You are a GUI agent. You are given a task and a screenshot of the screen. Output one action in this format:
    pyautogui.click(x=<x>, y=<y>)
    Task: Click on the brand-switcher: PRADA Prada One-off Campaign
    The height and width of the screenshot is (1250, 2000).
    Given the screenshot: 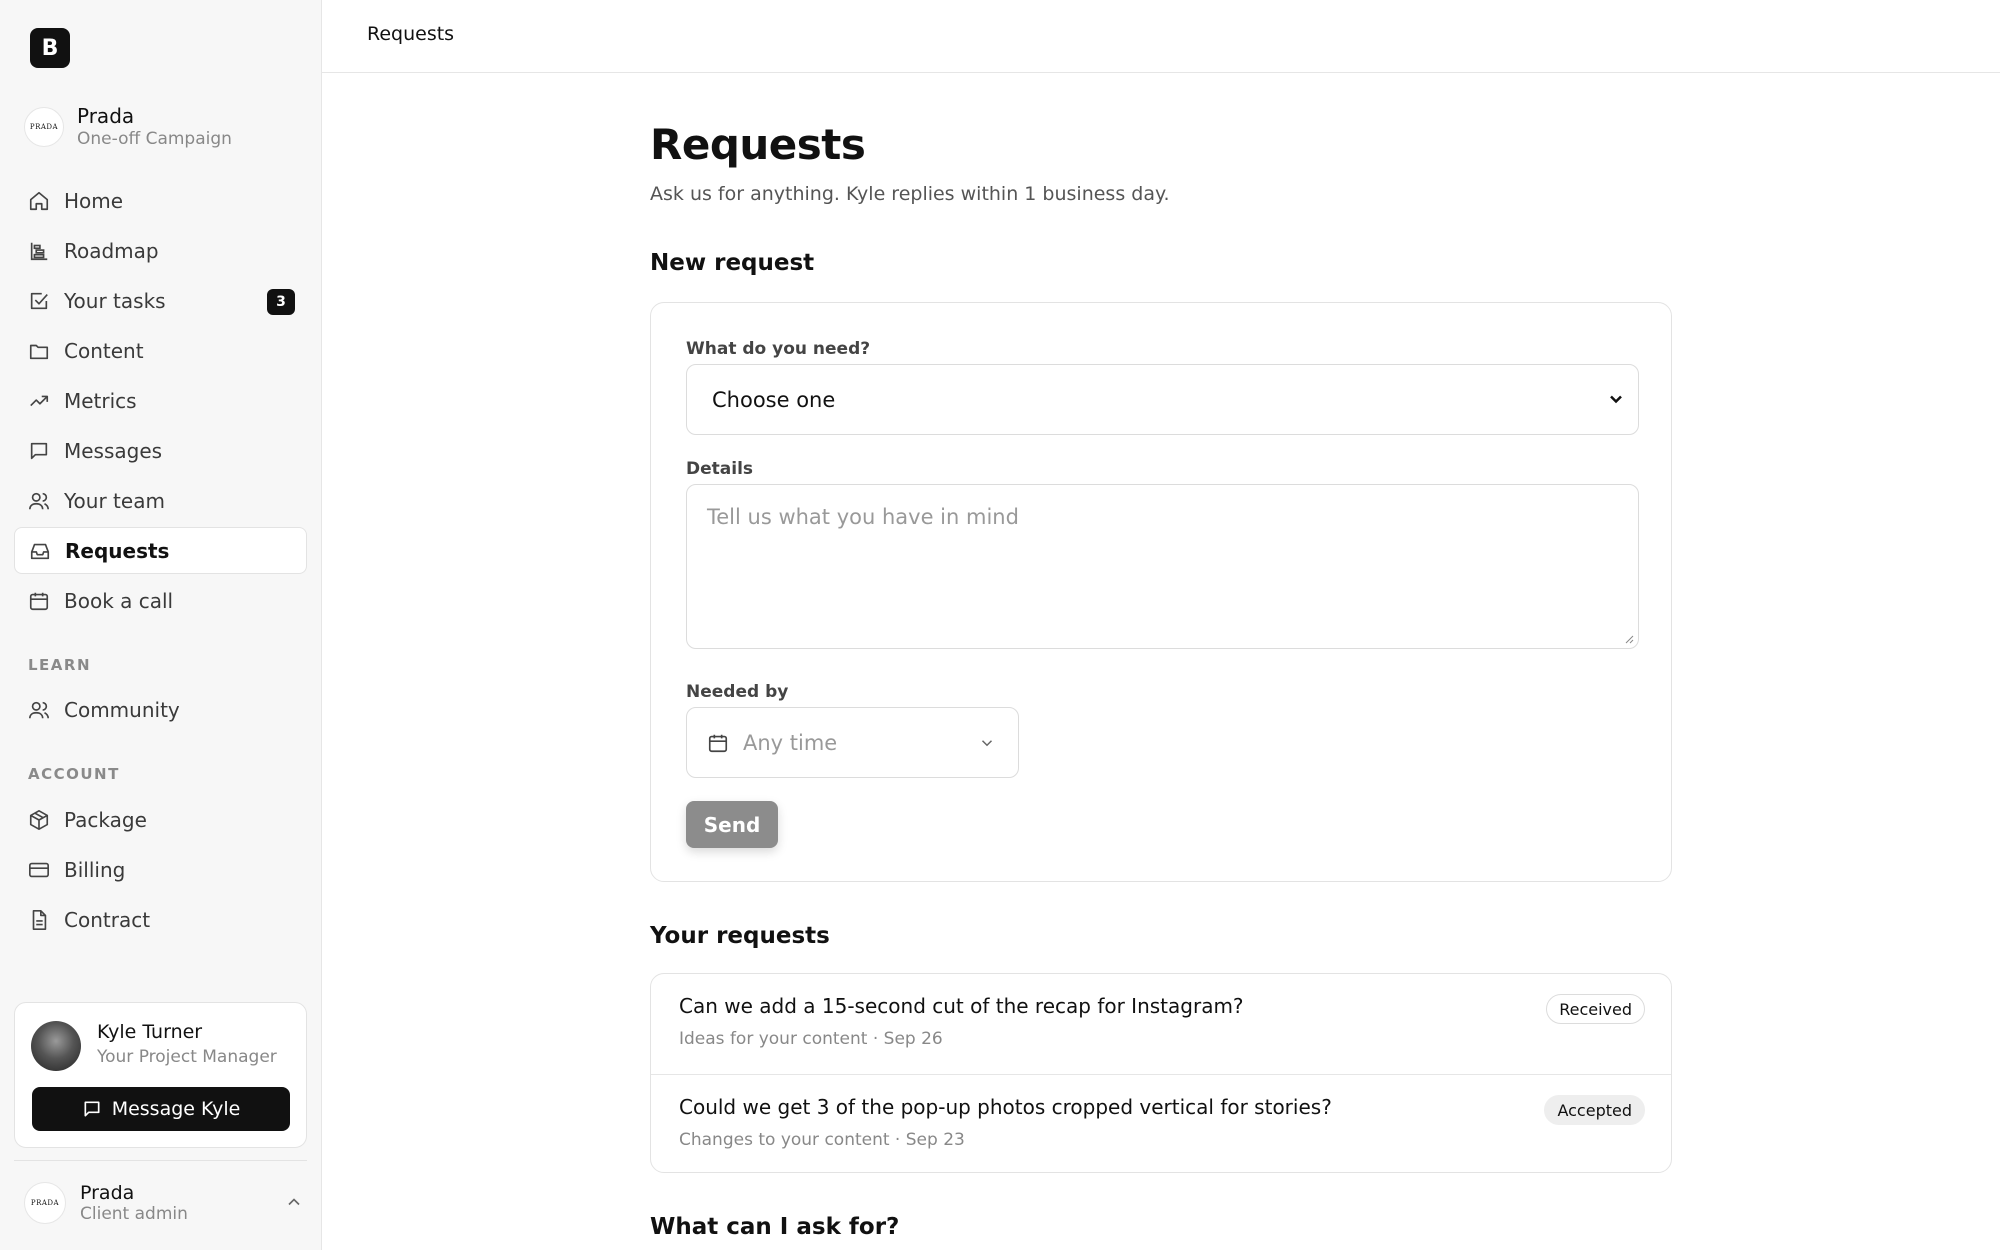 What is the action you would take?
    pyautogui.click(x=128, y=127)
    